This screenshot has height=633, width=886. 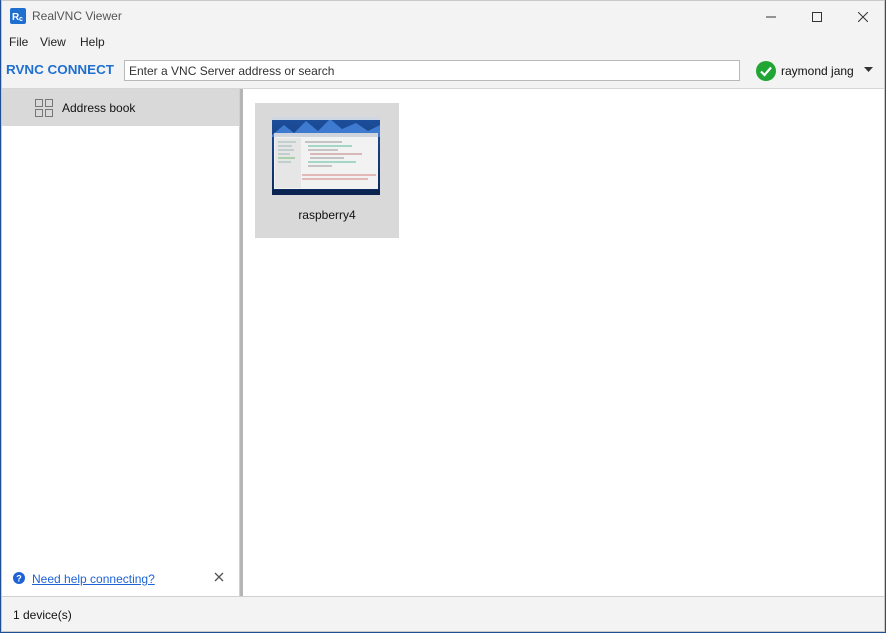 I want to click on close-button, so click(x=862, y=16).